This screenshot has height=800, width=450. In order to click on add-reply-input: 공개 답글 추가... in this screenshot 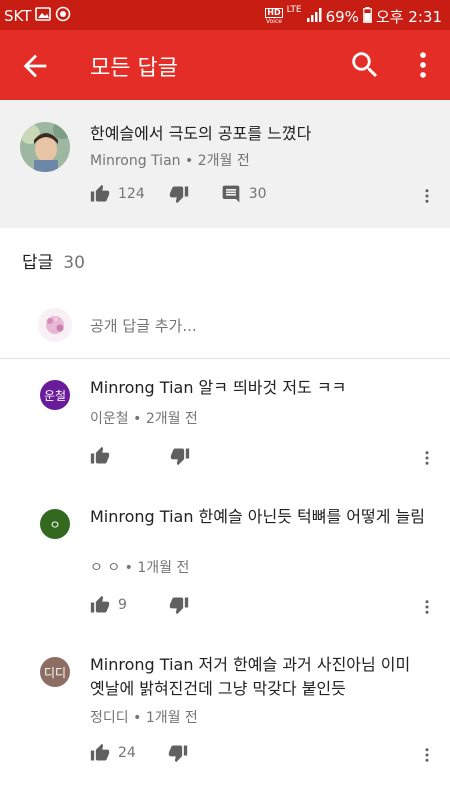, I will do `click(143, 325)`.